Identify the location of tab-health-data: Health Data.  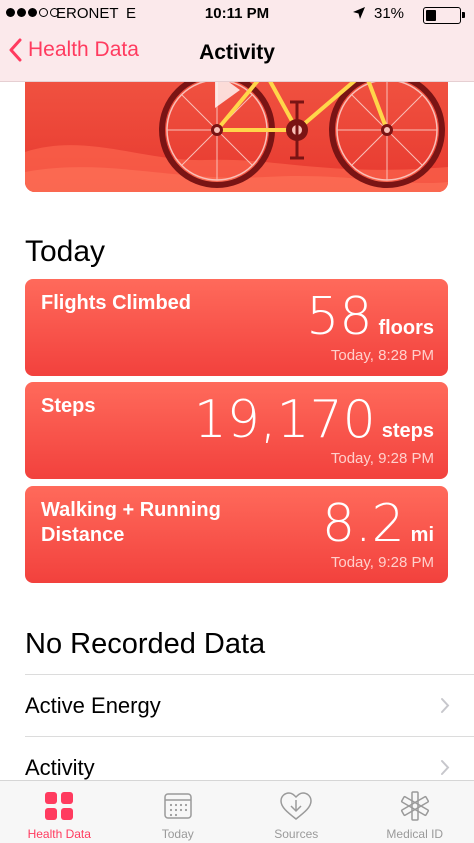
(59, 812).